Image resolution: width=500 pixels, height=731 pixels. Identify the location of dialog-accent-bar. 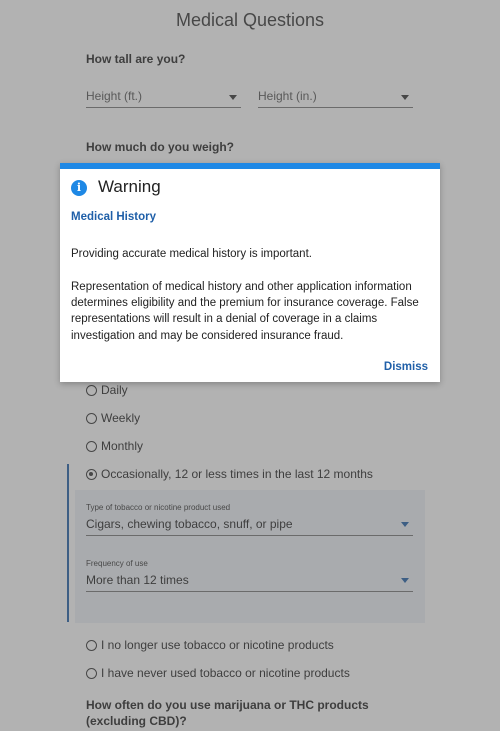
(250, 166).